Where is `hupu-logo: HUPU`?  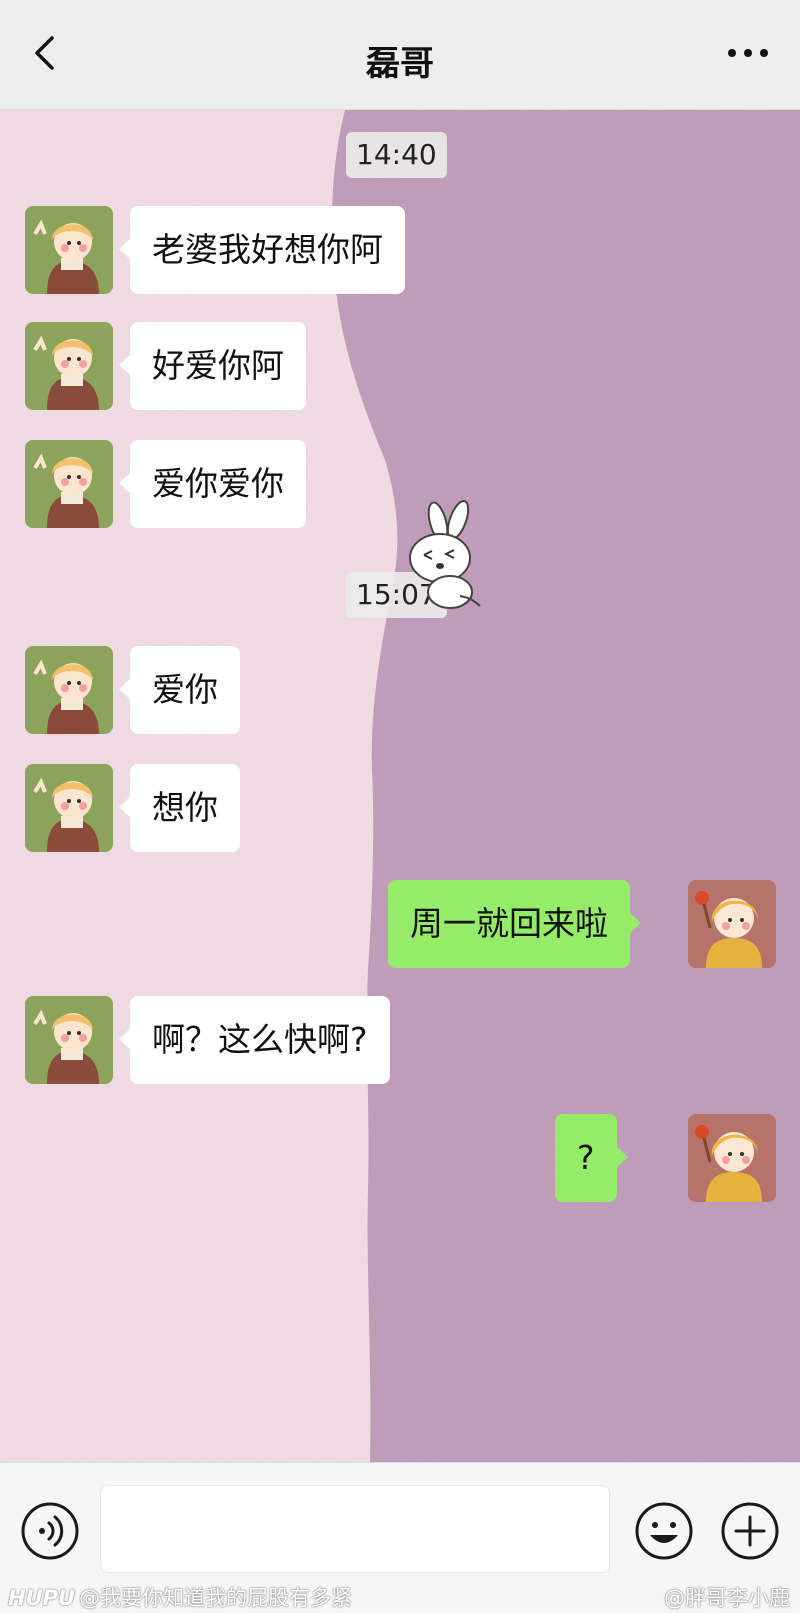
hupu-logo: HUPU is located at coordinates (42, 1598).